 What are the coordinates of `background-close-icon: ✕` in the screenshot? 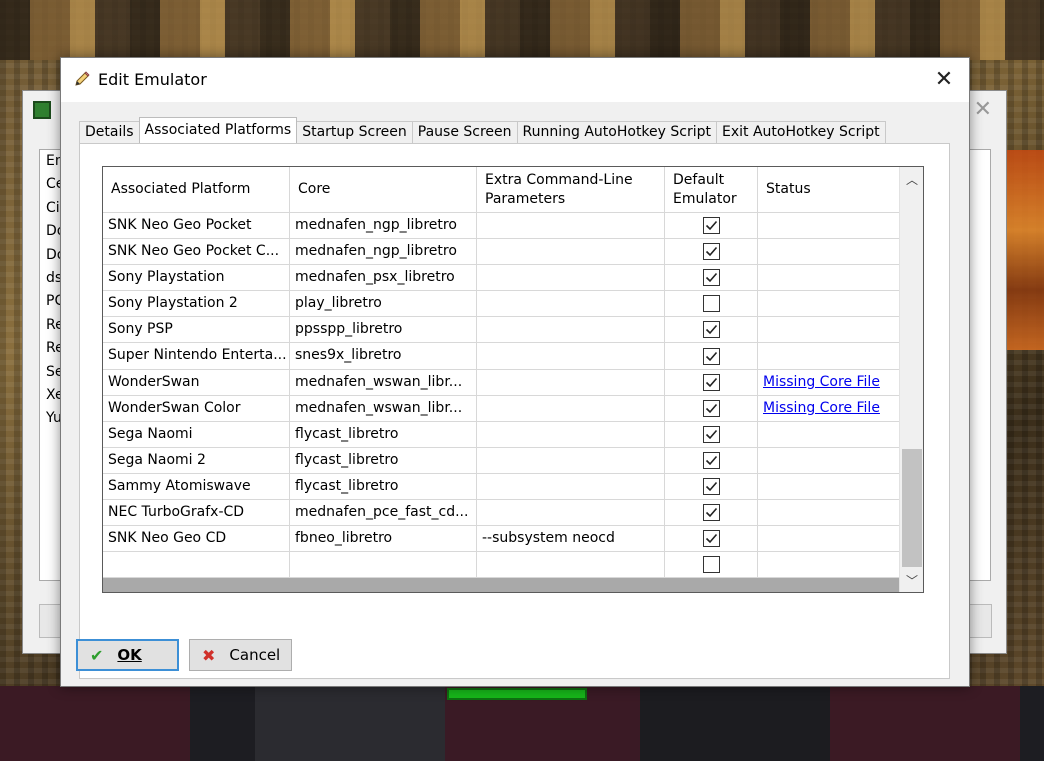 It's located at (983, 109).